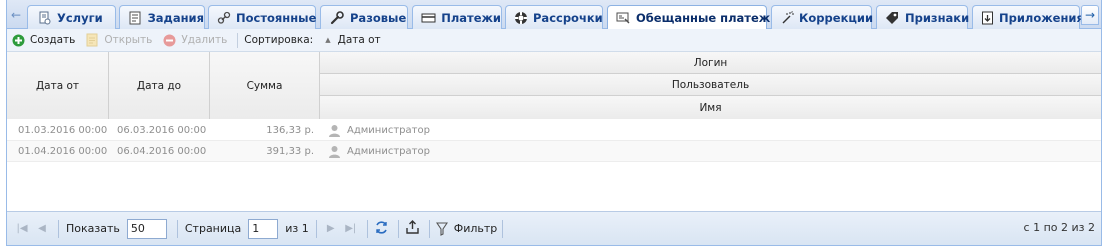 This screenshot has height=250, width=1108. I want to click on tab-corrections: Коррекции, so click(822, 17).